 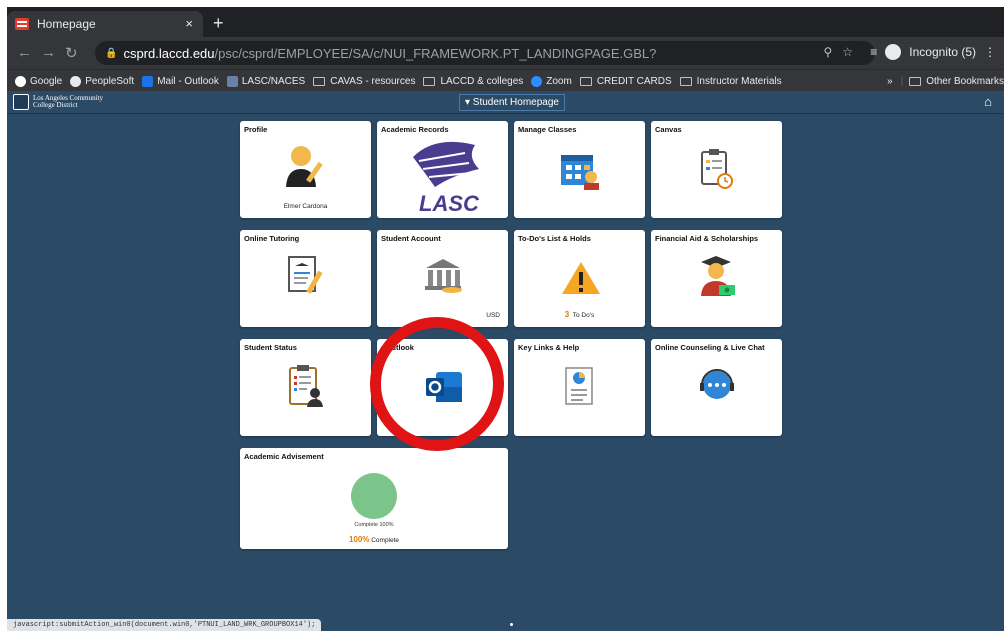 I want to click on bookmark-lasc-naces: LASC/NACES, so click(x=265, y=81).